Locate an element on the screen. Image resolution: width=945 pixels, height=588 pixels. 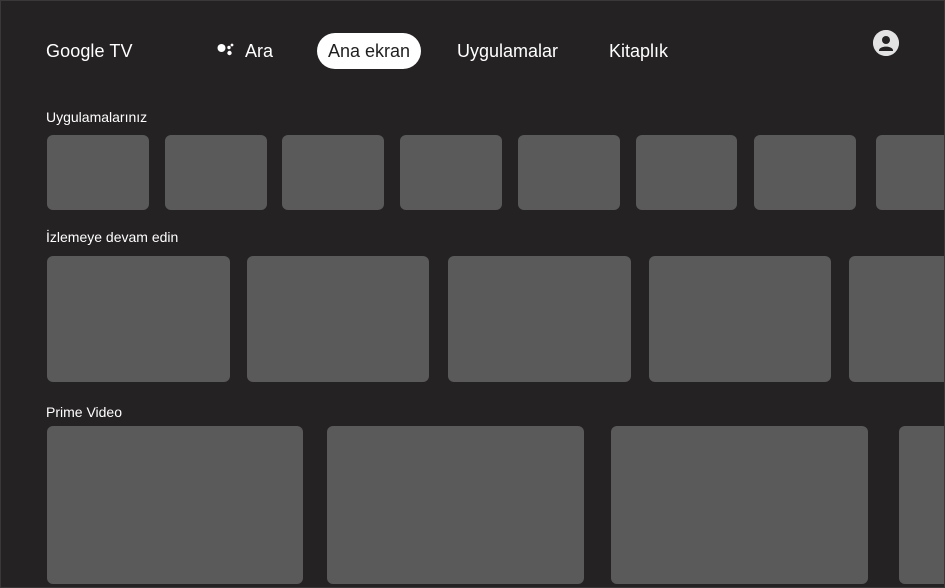
tab-search-label: Ara is located at coordinates (259, 51).